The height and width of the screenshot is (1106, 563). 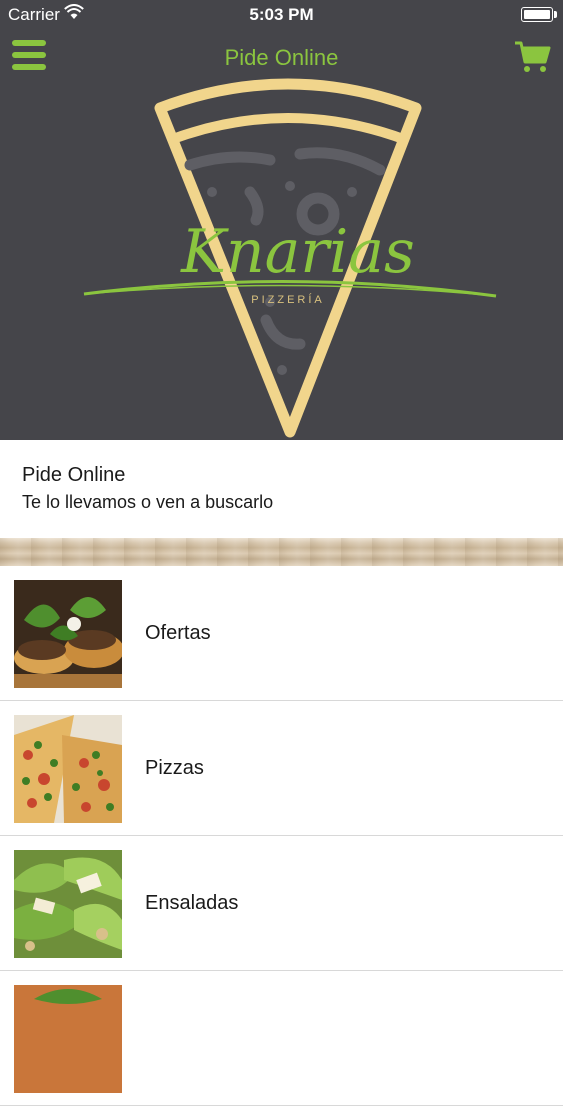 I want to click on pizzas-thumbnail, so click(x=68, y=769).